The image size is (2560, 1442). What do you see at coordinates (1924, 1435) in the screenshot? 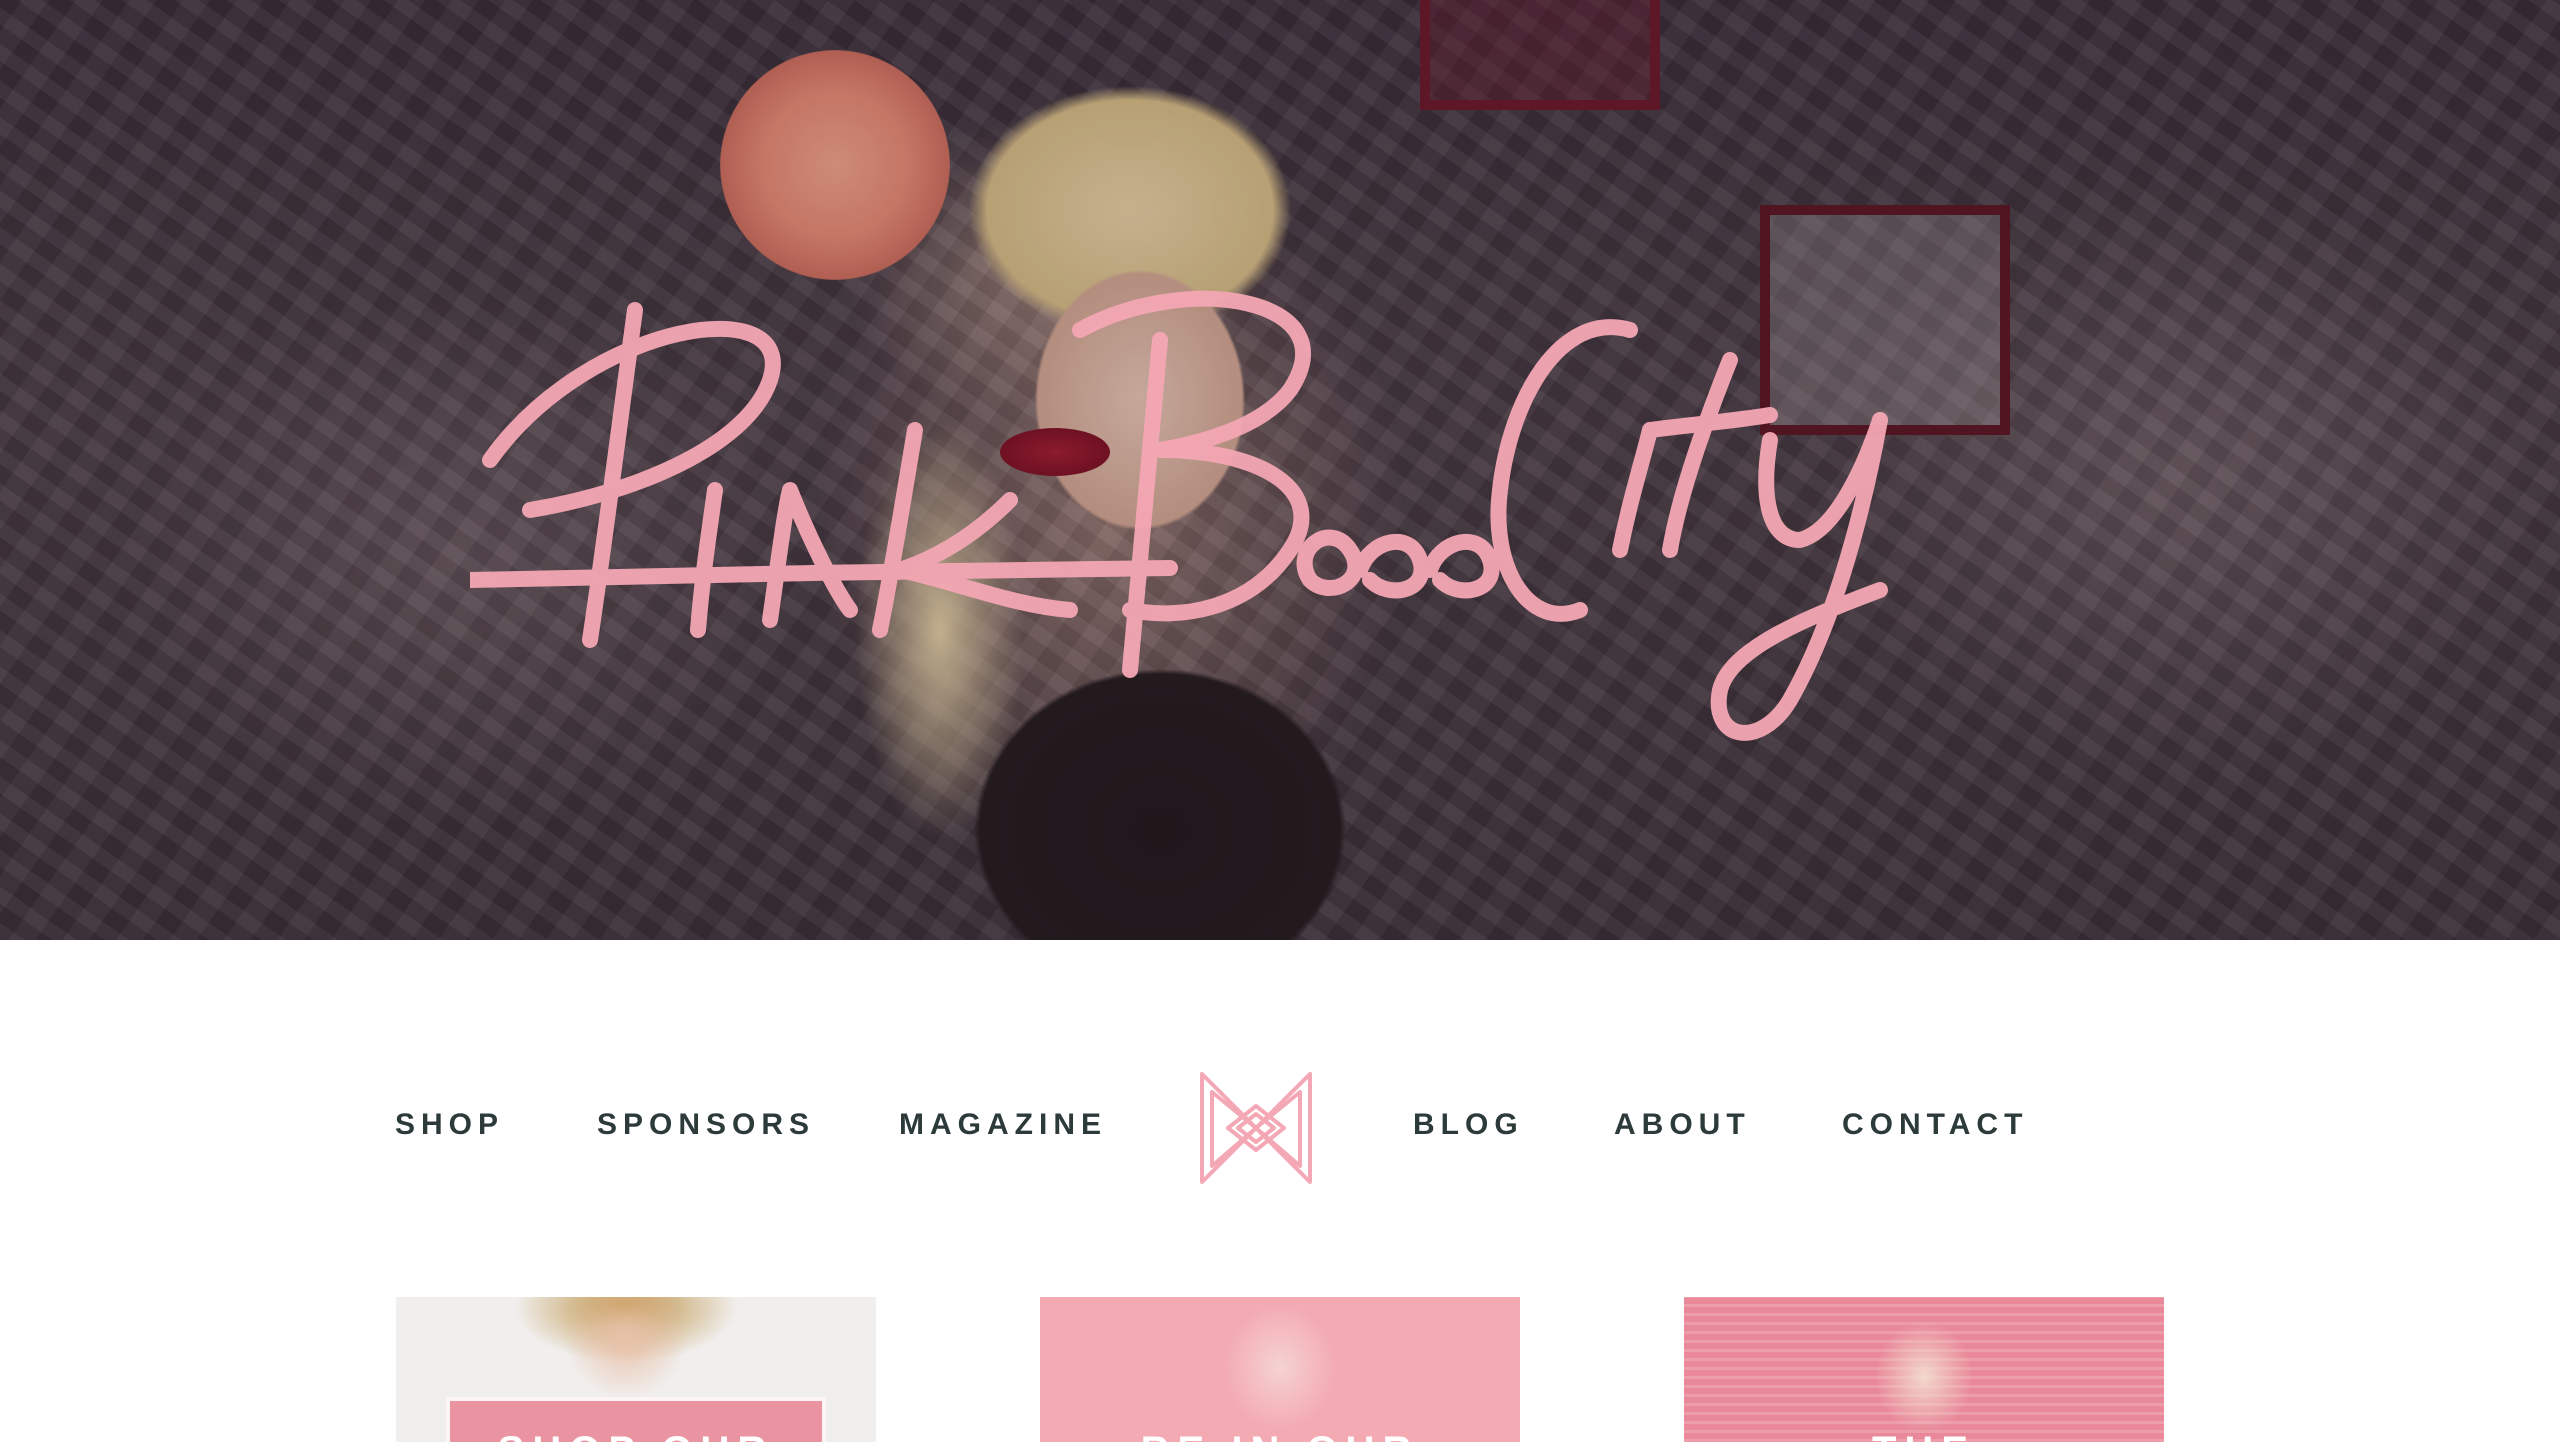
I see `blog-card-label: THE` at bounding box center [1924, 1435].